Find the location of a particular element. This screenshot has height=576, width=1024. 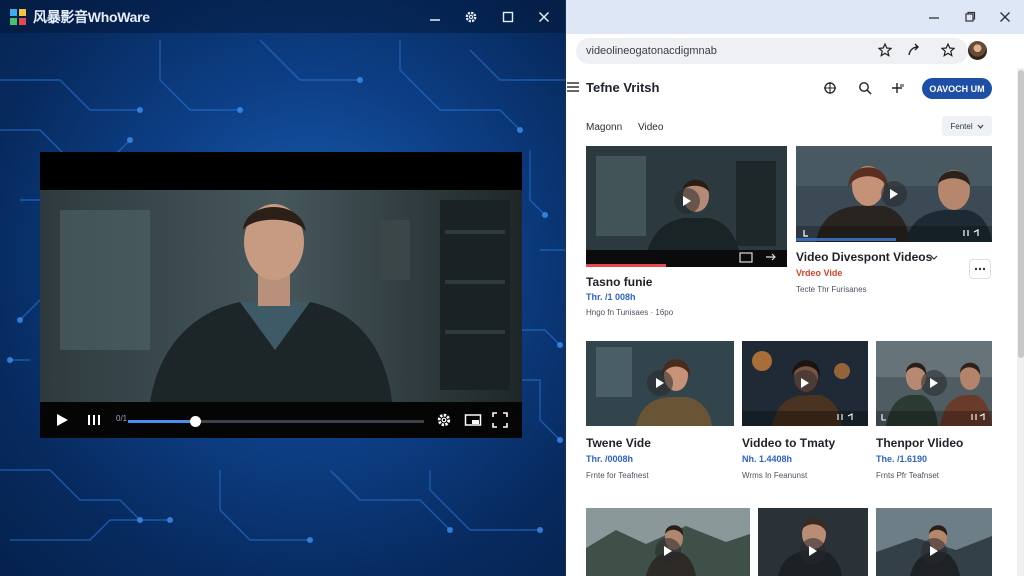

pause-button is located at coordinates (94, 420).